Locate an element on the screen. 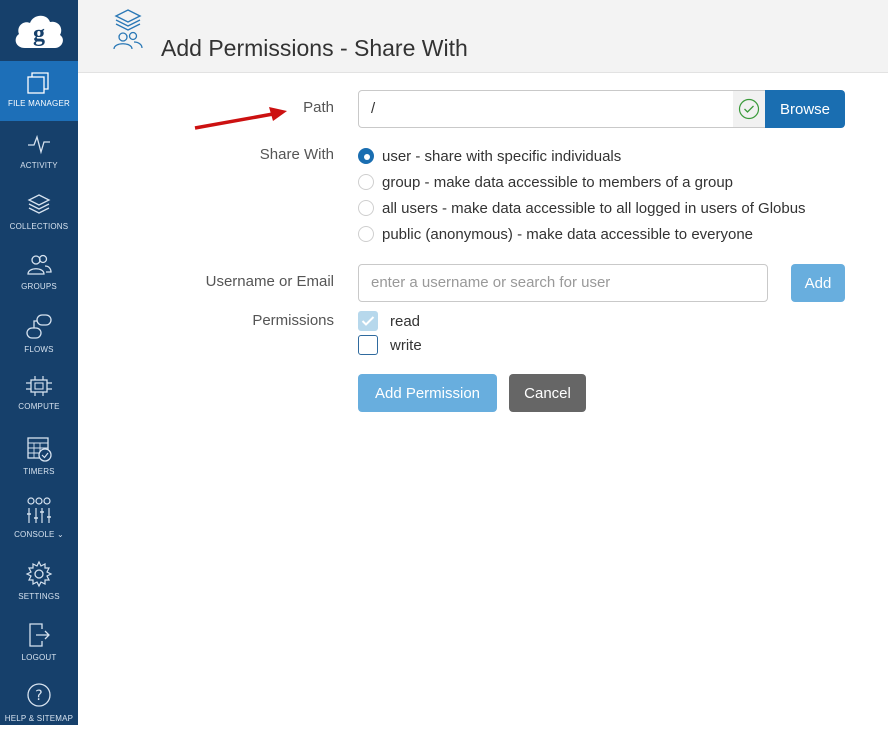 The image size is (888, 732). logout-icon is located at coordinates (39, 635).